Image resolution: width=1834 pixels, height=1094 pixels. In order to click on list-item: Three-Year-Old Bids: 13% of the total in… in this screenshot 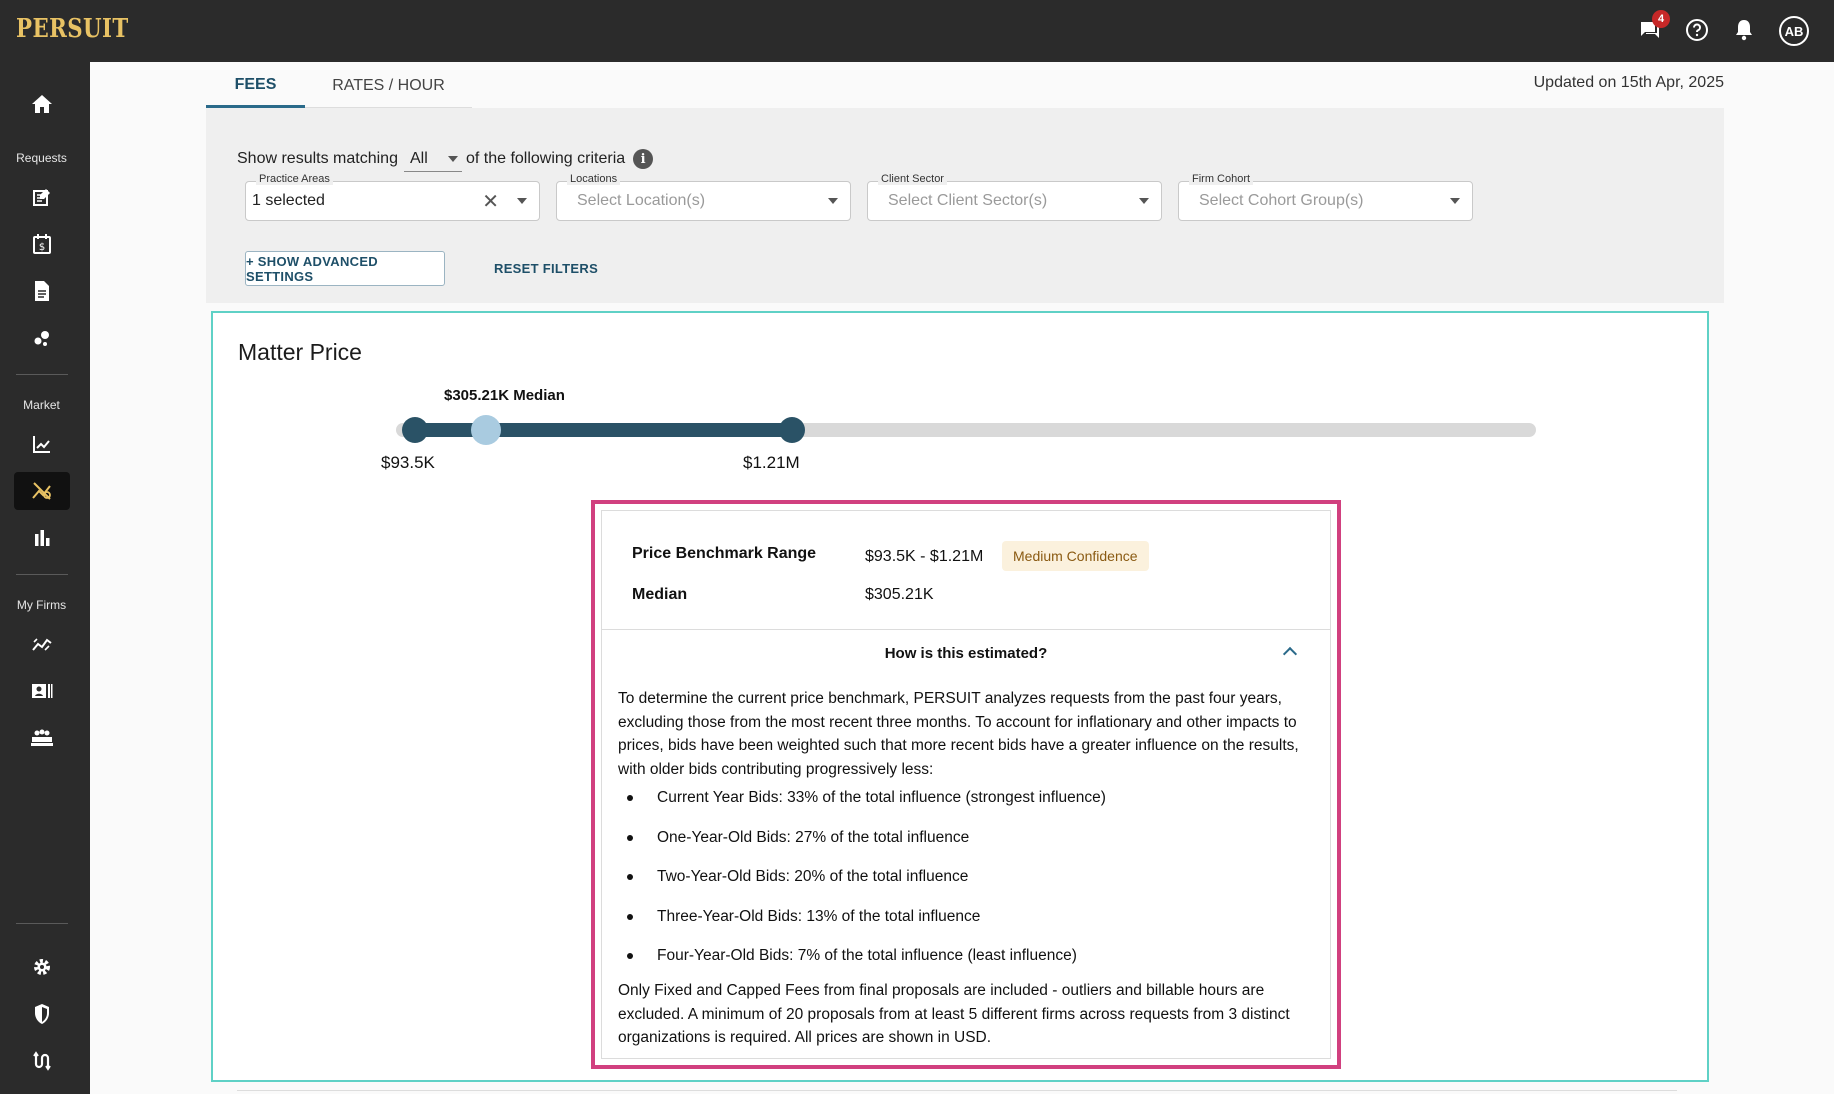, I will do `click(963, 926)`.